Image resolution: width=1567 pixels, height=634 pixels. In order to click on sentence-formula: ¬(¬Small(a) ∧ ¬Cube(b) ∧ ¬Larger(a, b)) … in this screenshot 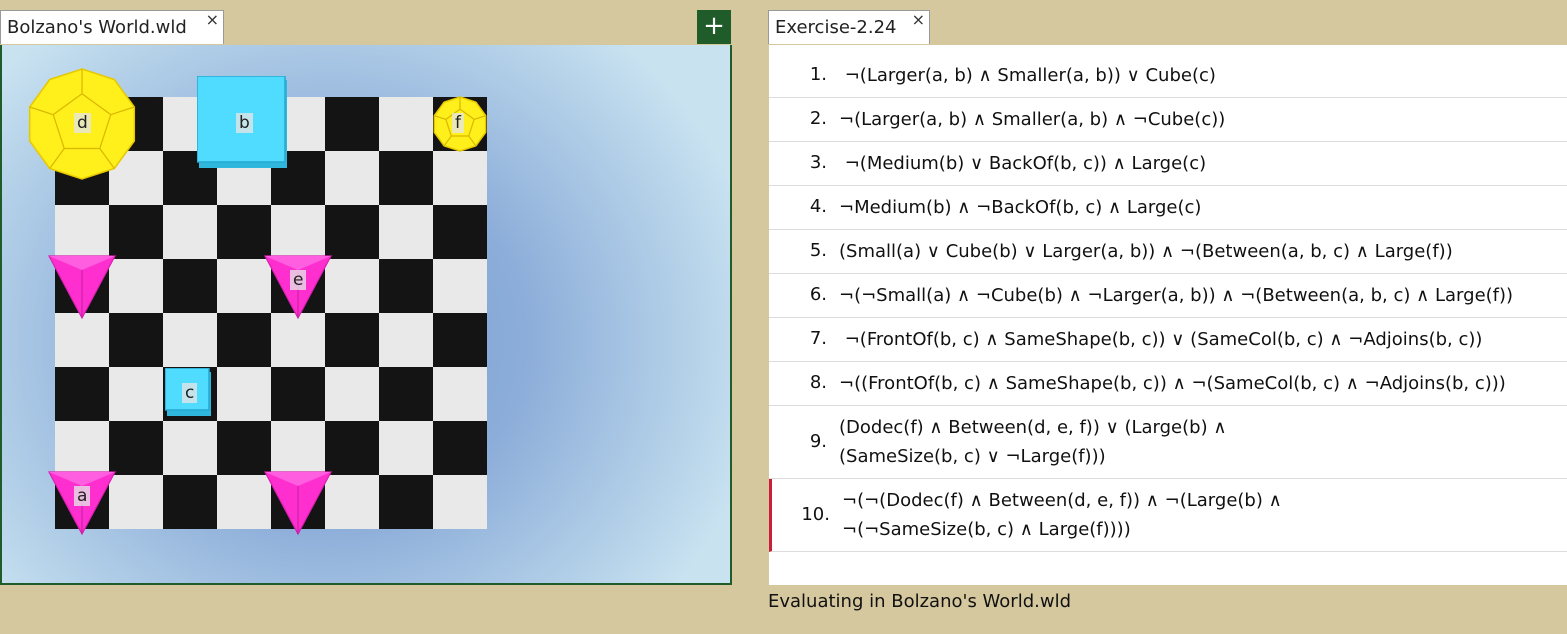, I will do `click(1176, 295)`.